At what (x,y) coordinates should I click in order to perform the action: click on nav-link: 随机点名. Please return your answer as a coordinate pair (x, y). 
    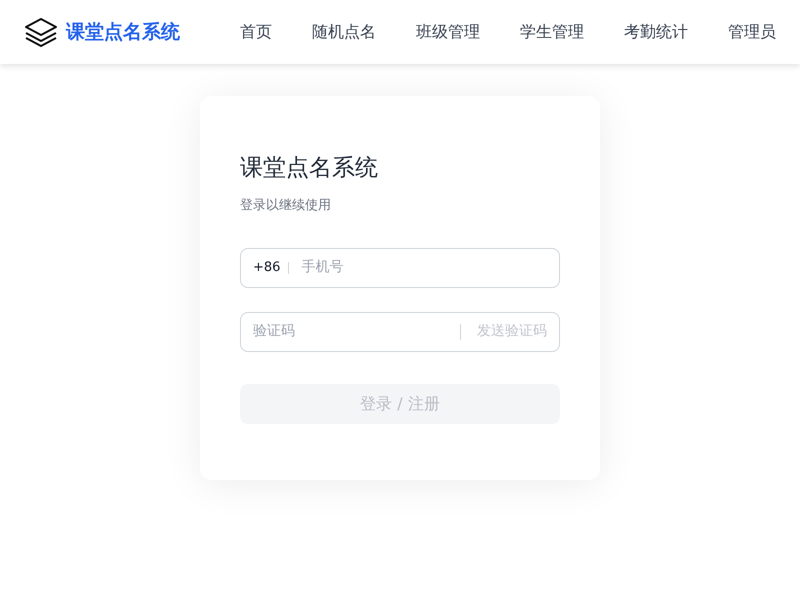
    Looking at the image, I should click on (344, 32).